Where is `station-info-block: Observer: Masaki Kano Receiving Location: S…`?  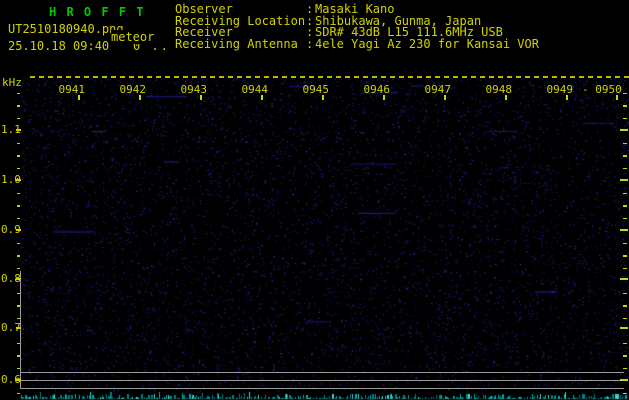 station-info-block: Observer: Masaki Kano Receiving Location: S… is located at coordinates (357, 27).